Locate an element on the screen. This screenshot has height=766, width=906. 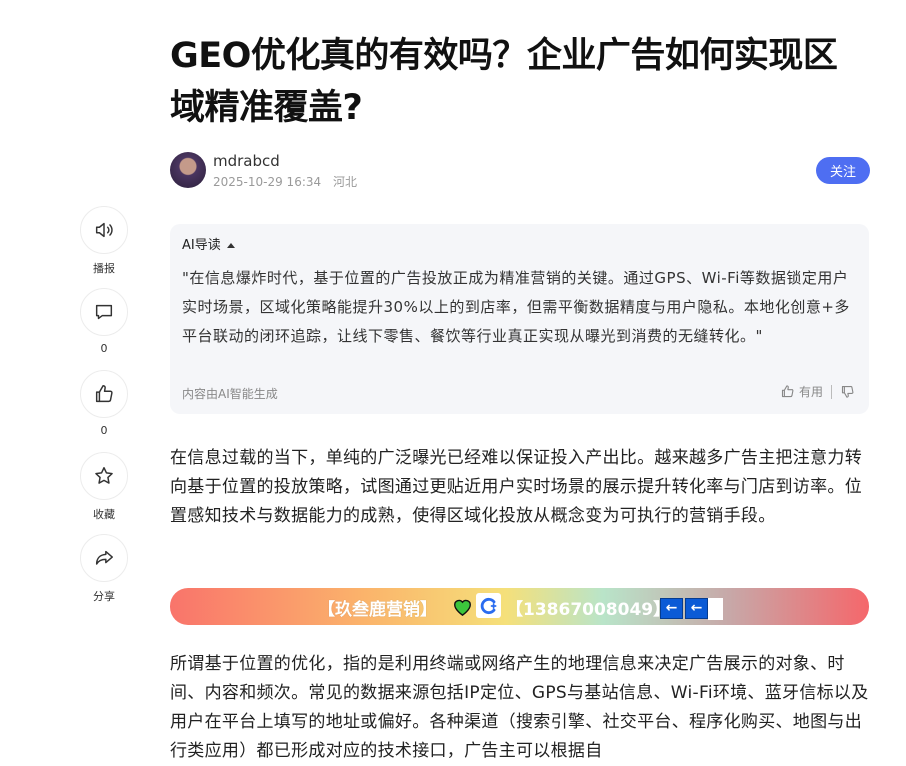
share-icon is located at coordinates (104, 557).